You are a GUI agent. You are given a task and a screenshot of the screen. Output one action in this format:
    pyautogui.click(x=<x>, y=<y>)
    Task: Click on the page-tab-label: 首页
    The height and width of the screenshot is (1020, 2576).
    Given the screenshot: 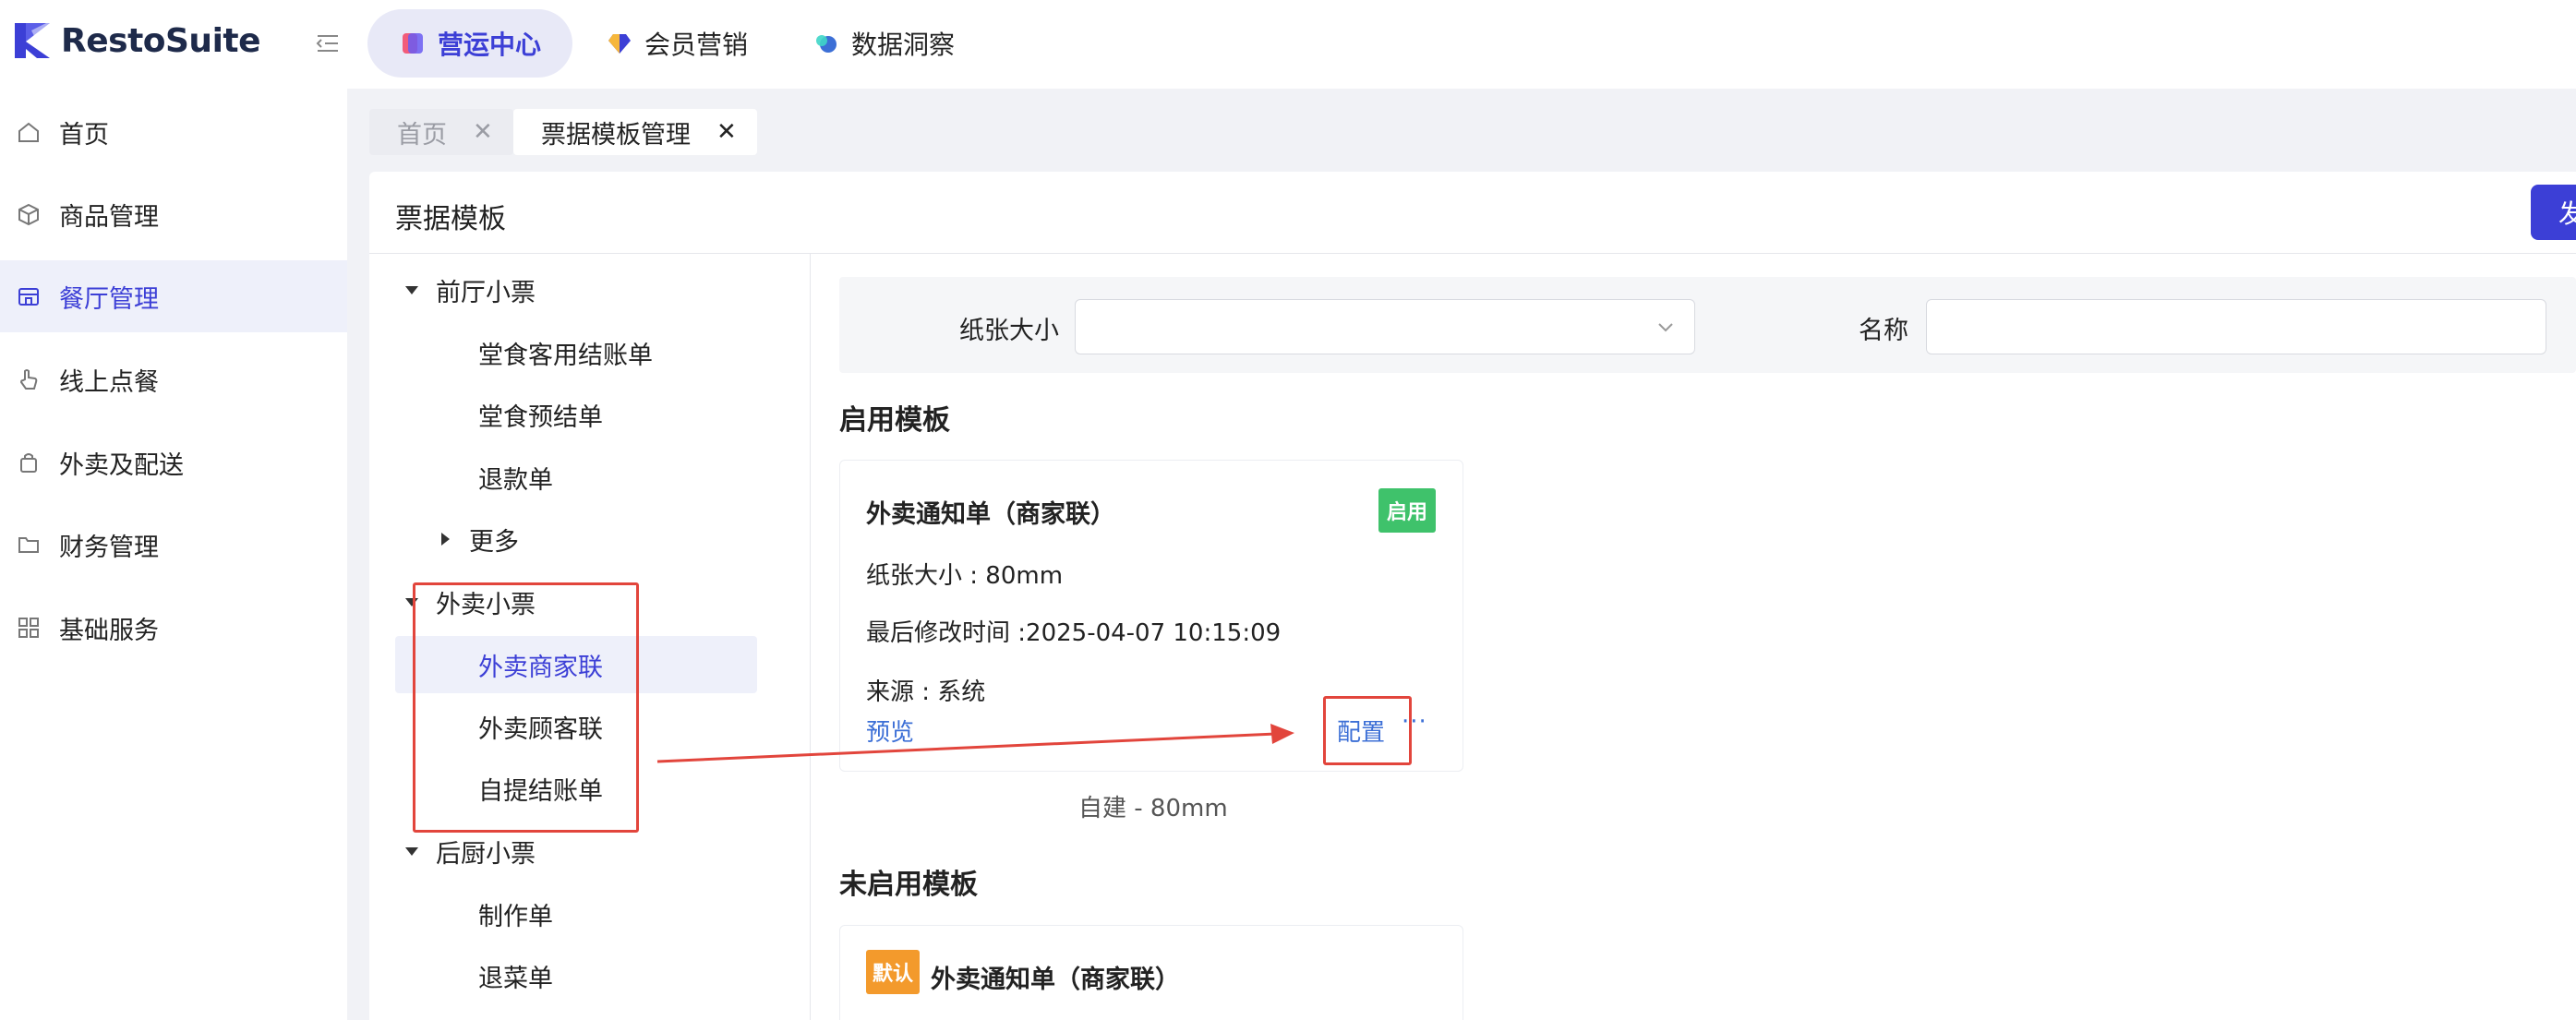 What is the action you would take?
    pyautogui.click(x=422, y=135)
    